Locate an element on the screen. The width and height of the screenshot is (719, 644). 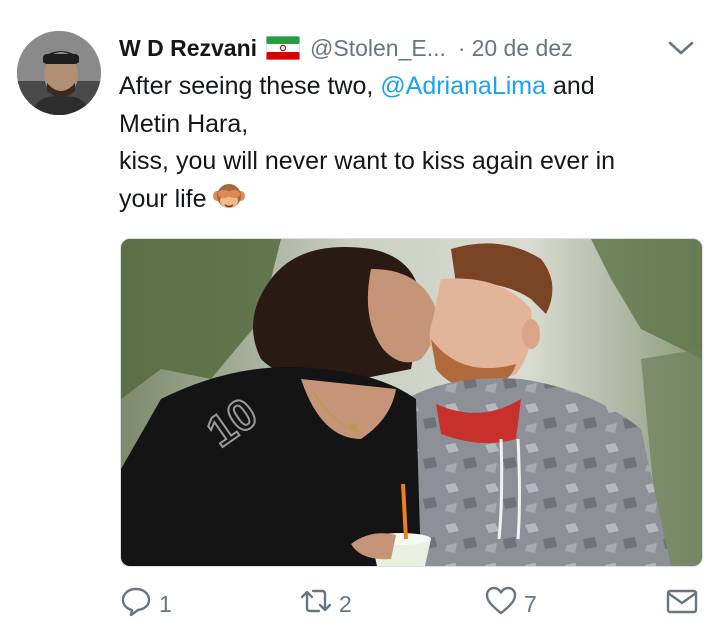
envelope-icon is located at coordinates (682, 604).